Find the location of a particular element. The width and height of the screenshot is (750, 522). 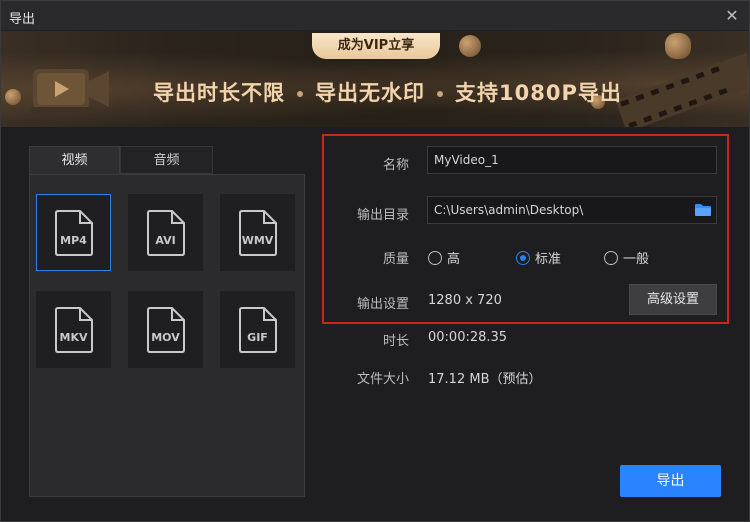

film-strip-icon is located at coordinates (681, 89).